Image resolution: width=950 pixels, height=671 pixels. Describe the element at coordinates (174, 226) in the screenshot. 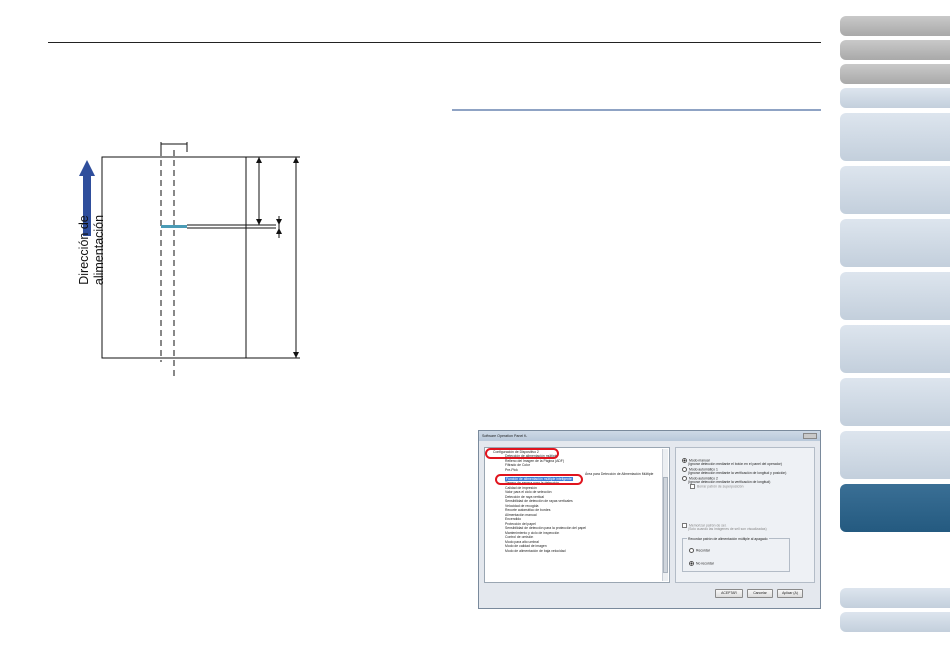

I see `overlap-band` at that location.